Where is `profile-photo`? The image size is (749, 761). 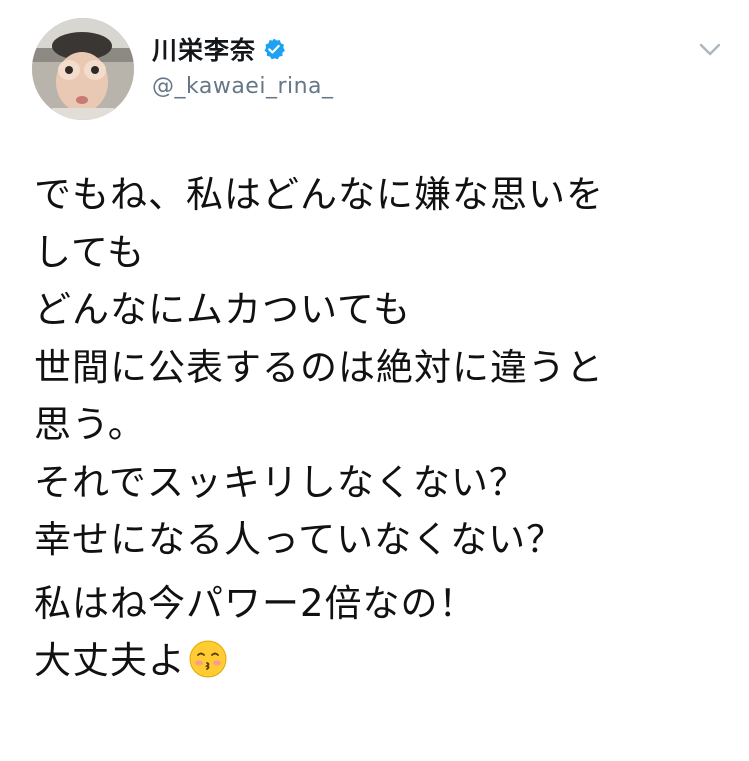
profile-photo is located at coordinates (83, 69).